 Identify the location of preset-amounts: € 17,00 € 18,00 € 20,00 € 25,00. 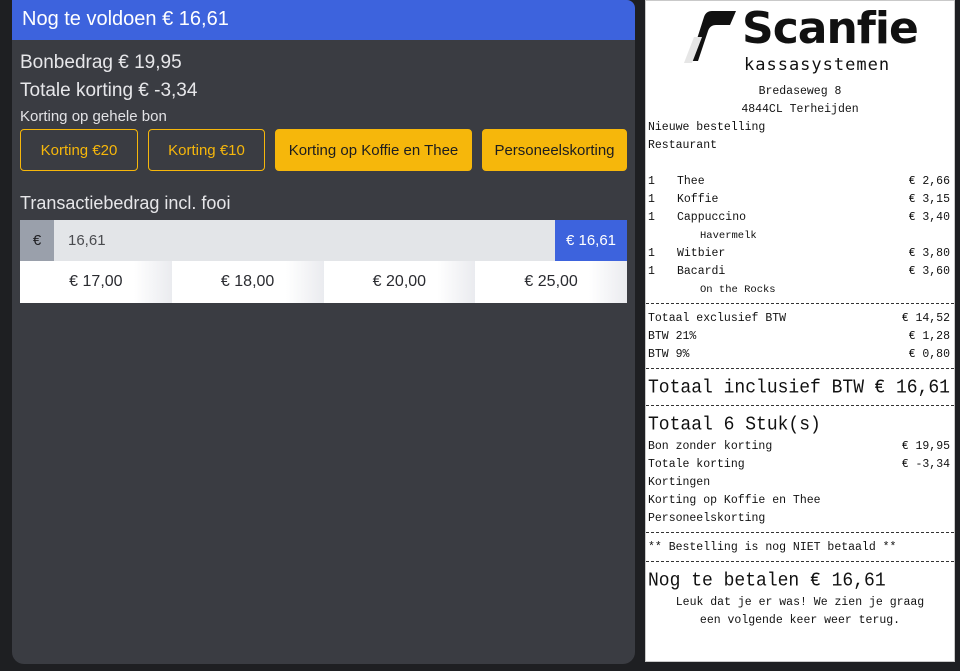
(323, 282).